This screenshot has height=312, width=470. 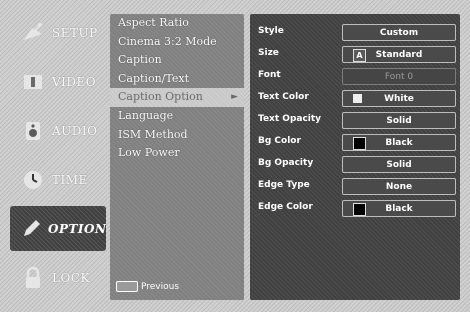 I want to click on nav-item-time: TIME, so click(x=58, y=179).